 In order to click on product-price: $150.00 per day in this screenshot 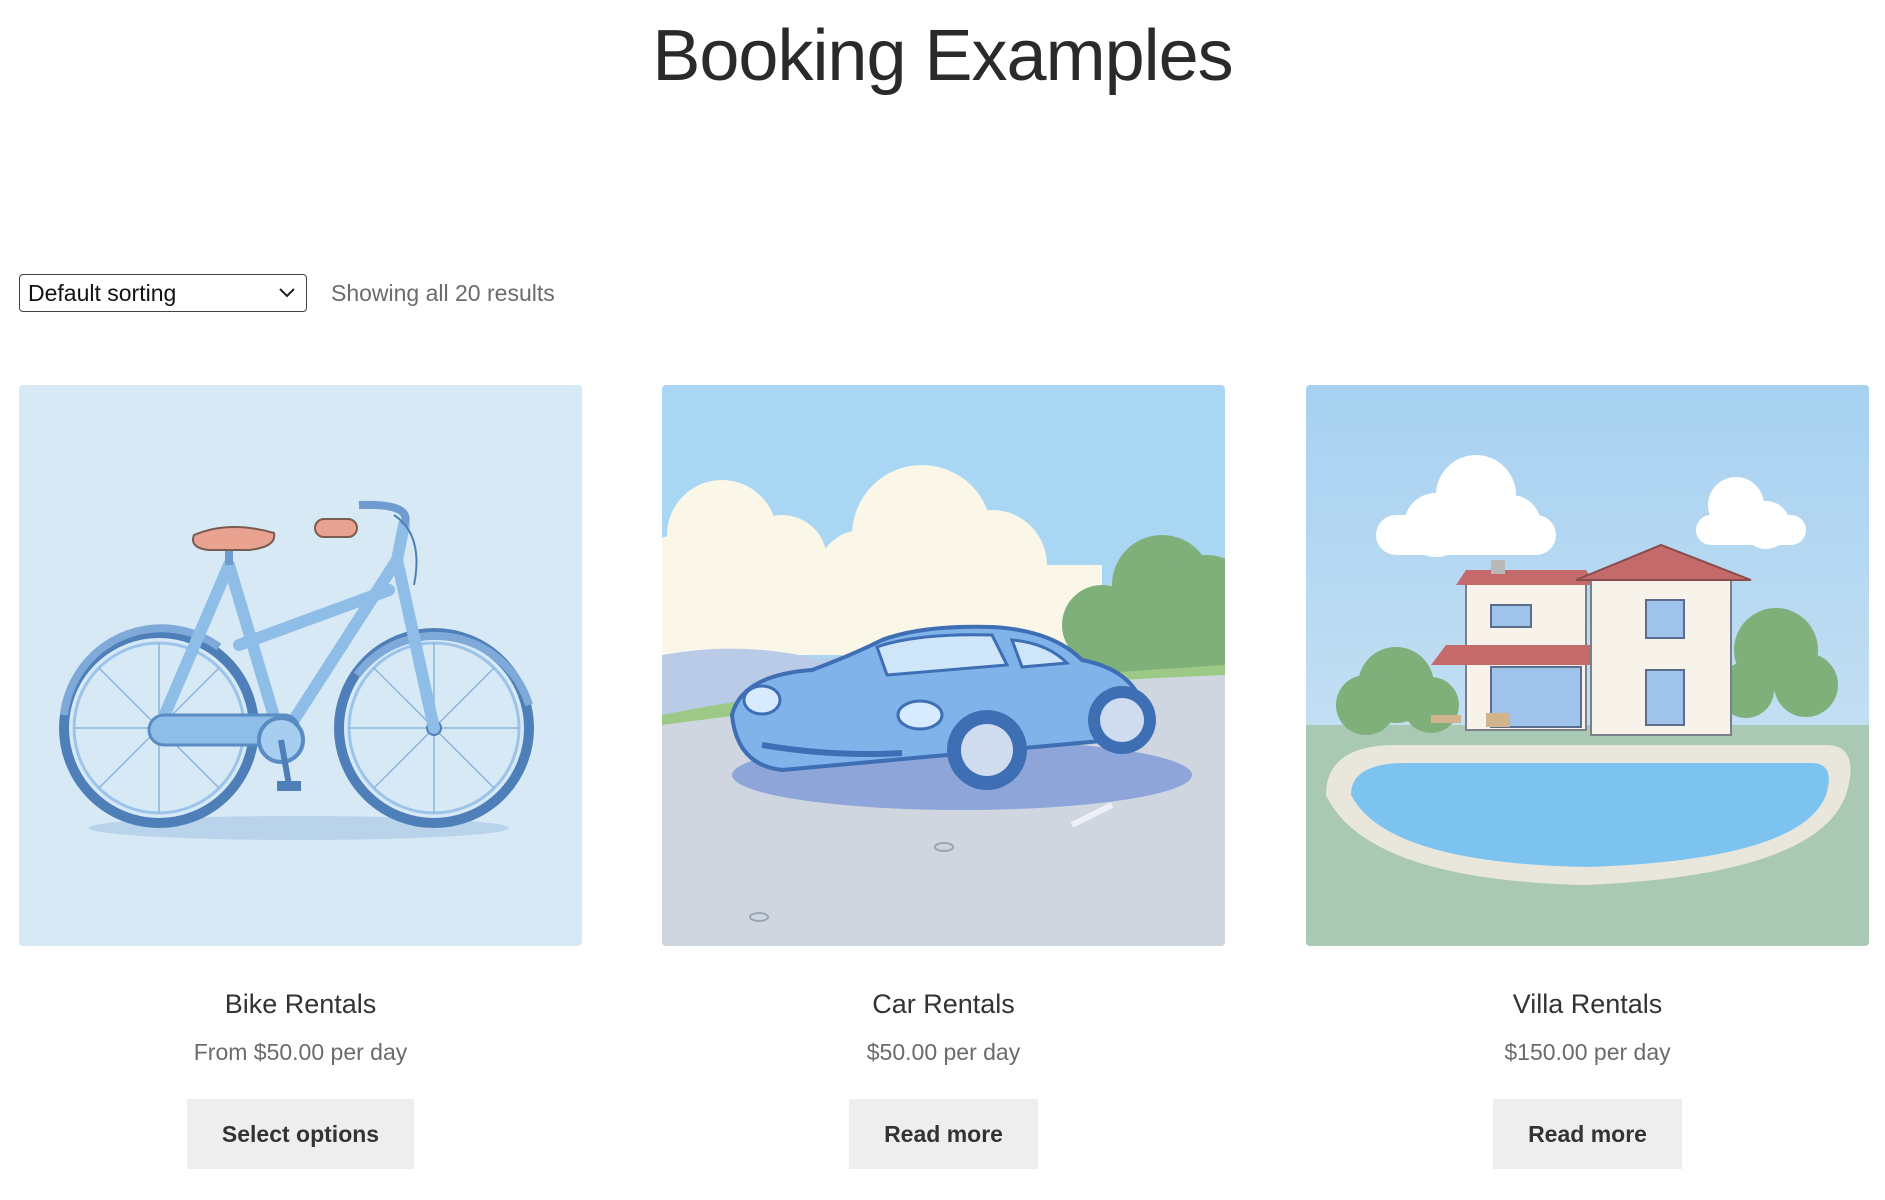, I will do `click(1587, 1052)`.